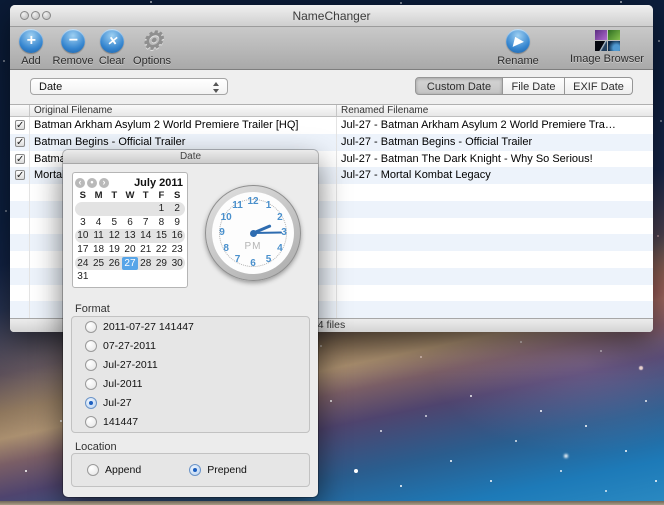 The height and width of the screenshot is (505, 664). Describe the element at coordinates (99, 222) in the screenshot. I see `calendar-day: 4` at that location.